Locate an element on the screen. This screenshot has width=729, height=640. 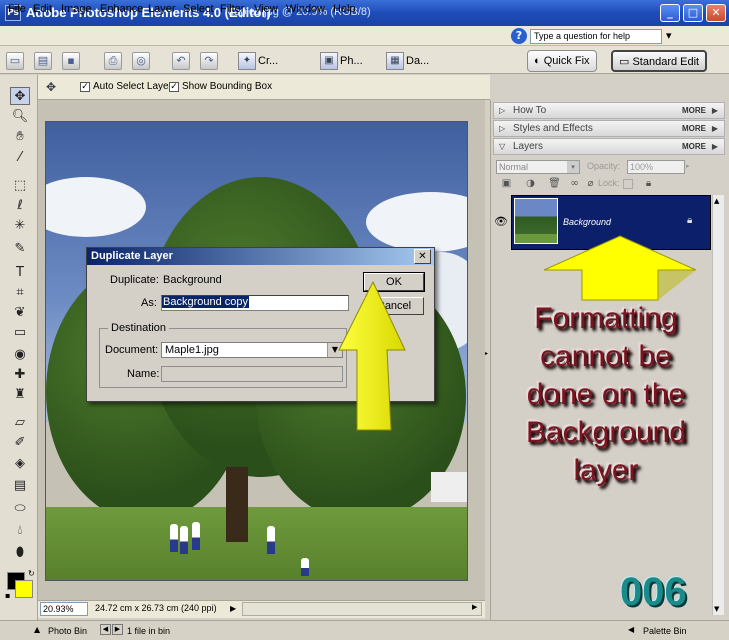
swap-colors-icon: ↻ is located at coordinates (31, 573).